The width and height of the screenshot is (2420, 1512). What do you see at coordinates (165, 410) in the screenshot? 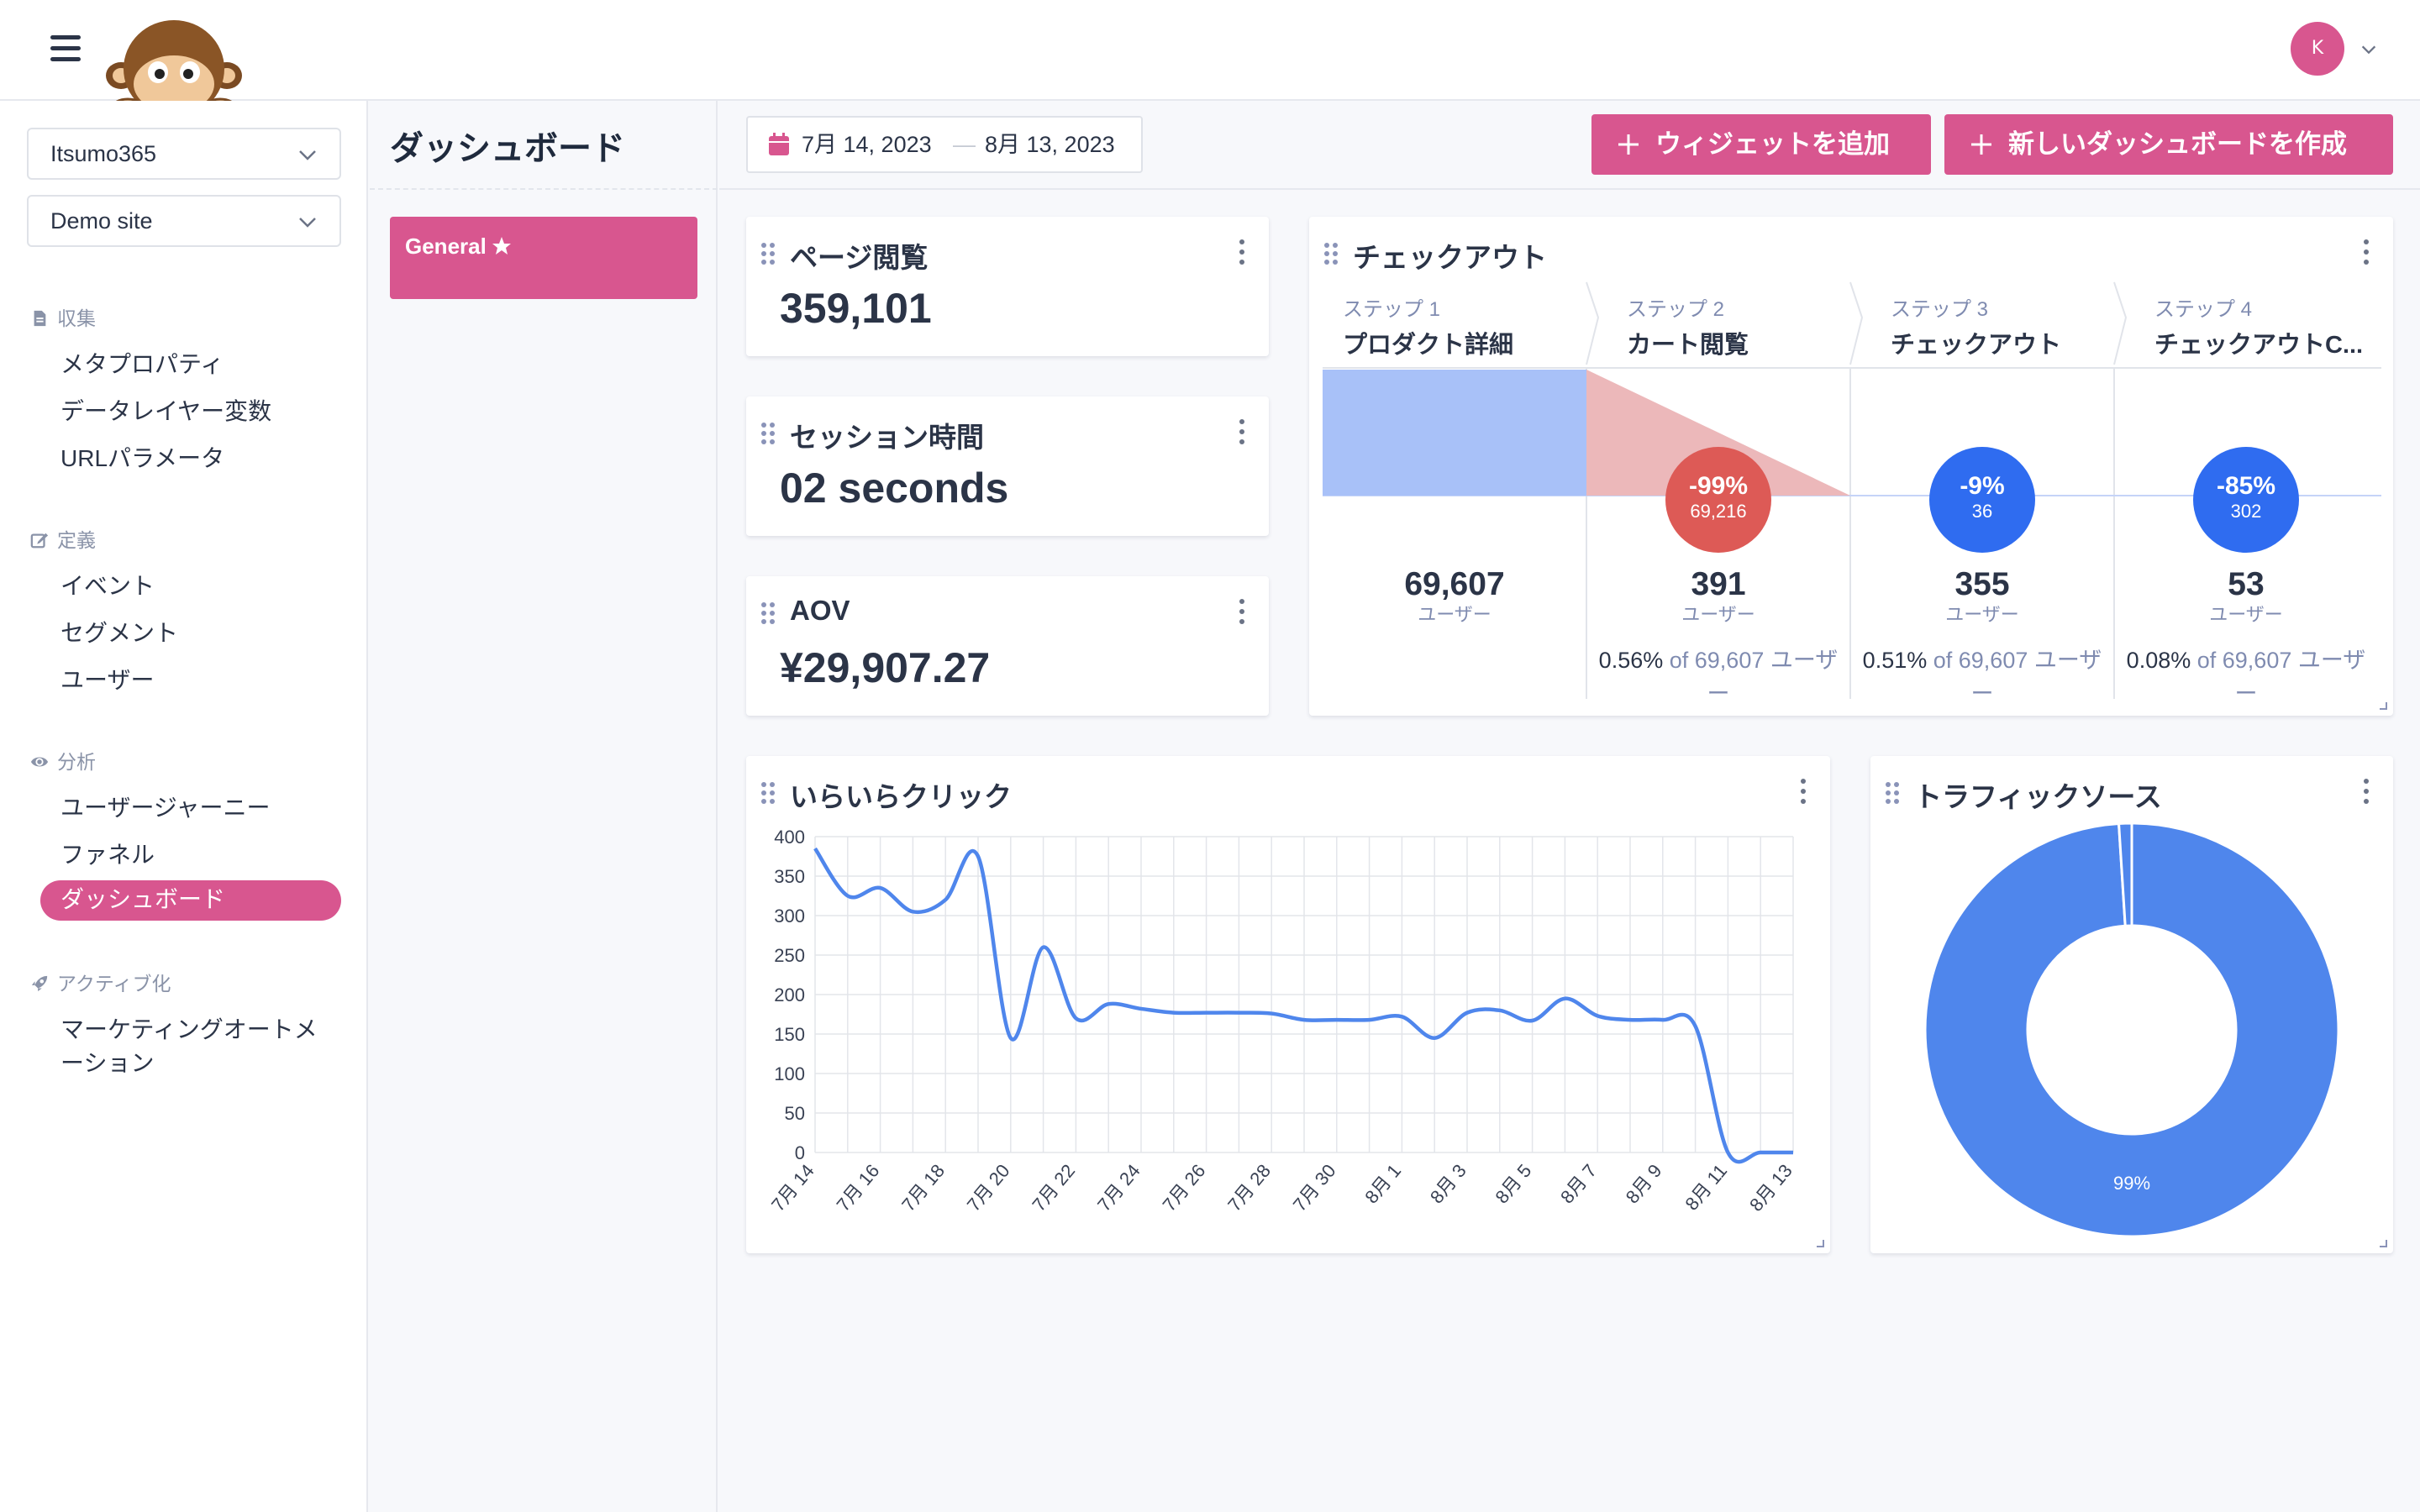
I see `nav-item-datalayer-variables: データレイヤー変数` at bounding box center [165, 410].